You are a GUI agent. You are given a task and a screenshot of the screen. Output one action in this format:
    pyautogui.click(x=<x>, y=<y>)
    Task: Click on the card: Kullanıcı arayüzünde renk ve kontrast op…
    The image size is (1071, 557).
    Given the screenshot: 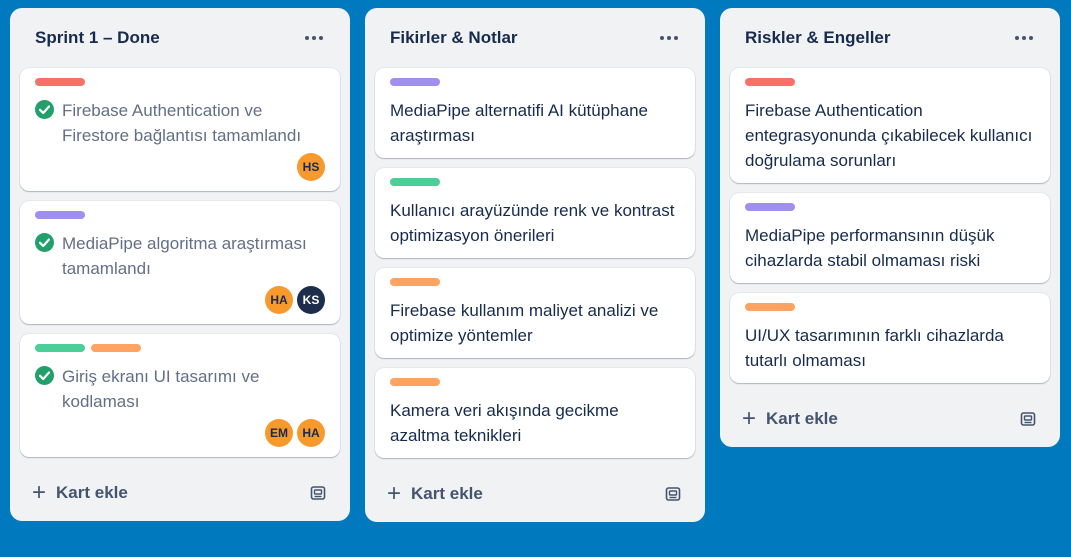 What is the action you would take?
    pyautogui.click(x=535, y=213)
    